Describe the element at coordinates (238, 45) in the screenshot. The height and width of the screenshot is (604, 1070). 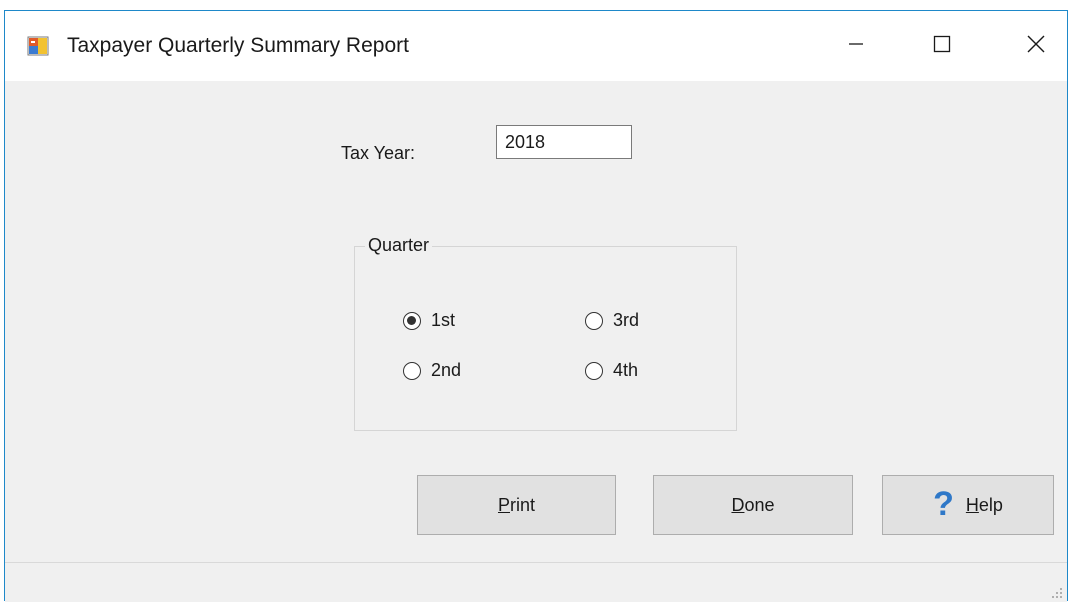
I see `window-title: Taxpayer Quarterly Summary Report` at that location.